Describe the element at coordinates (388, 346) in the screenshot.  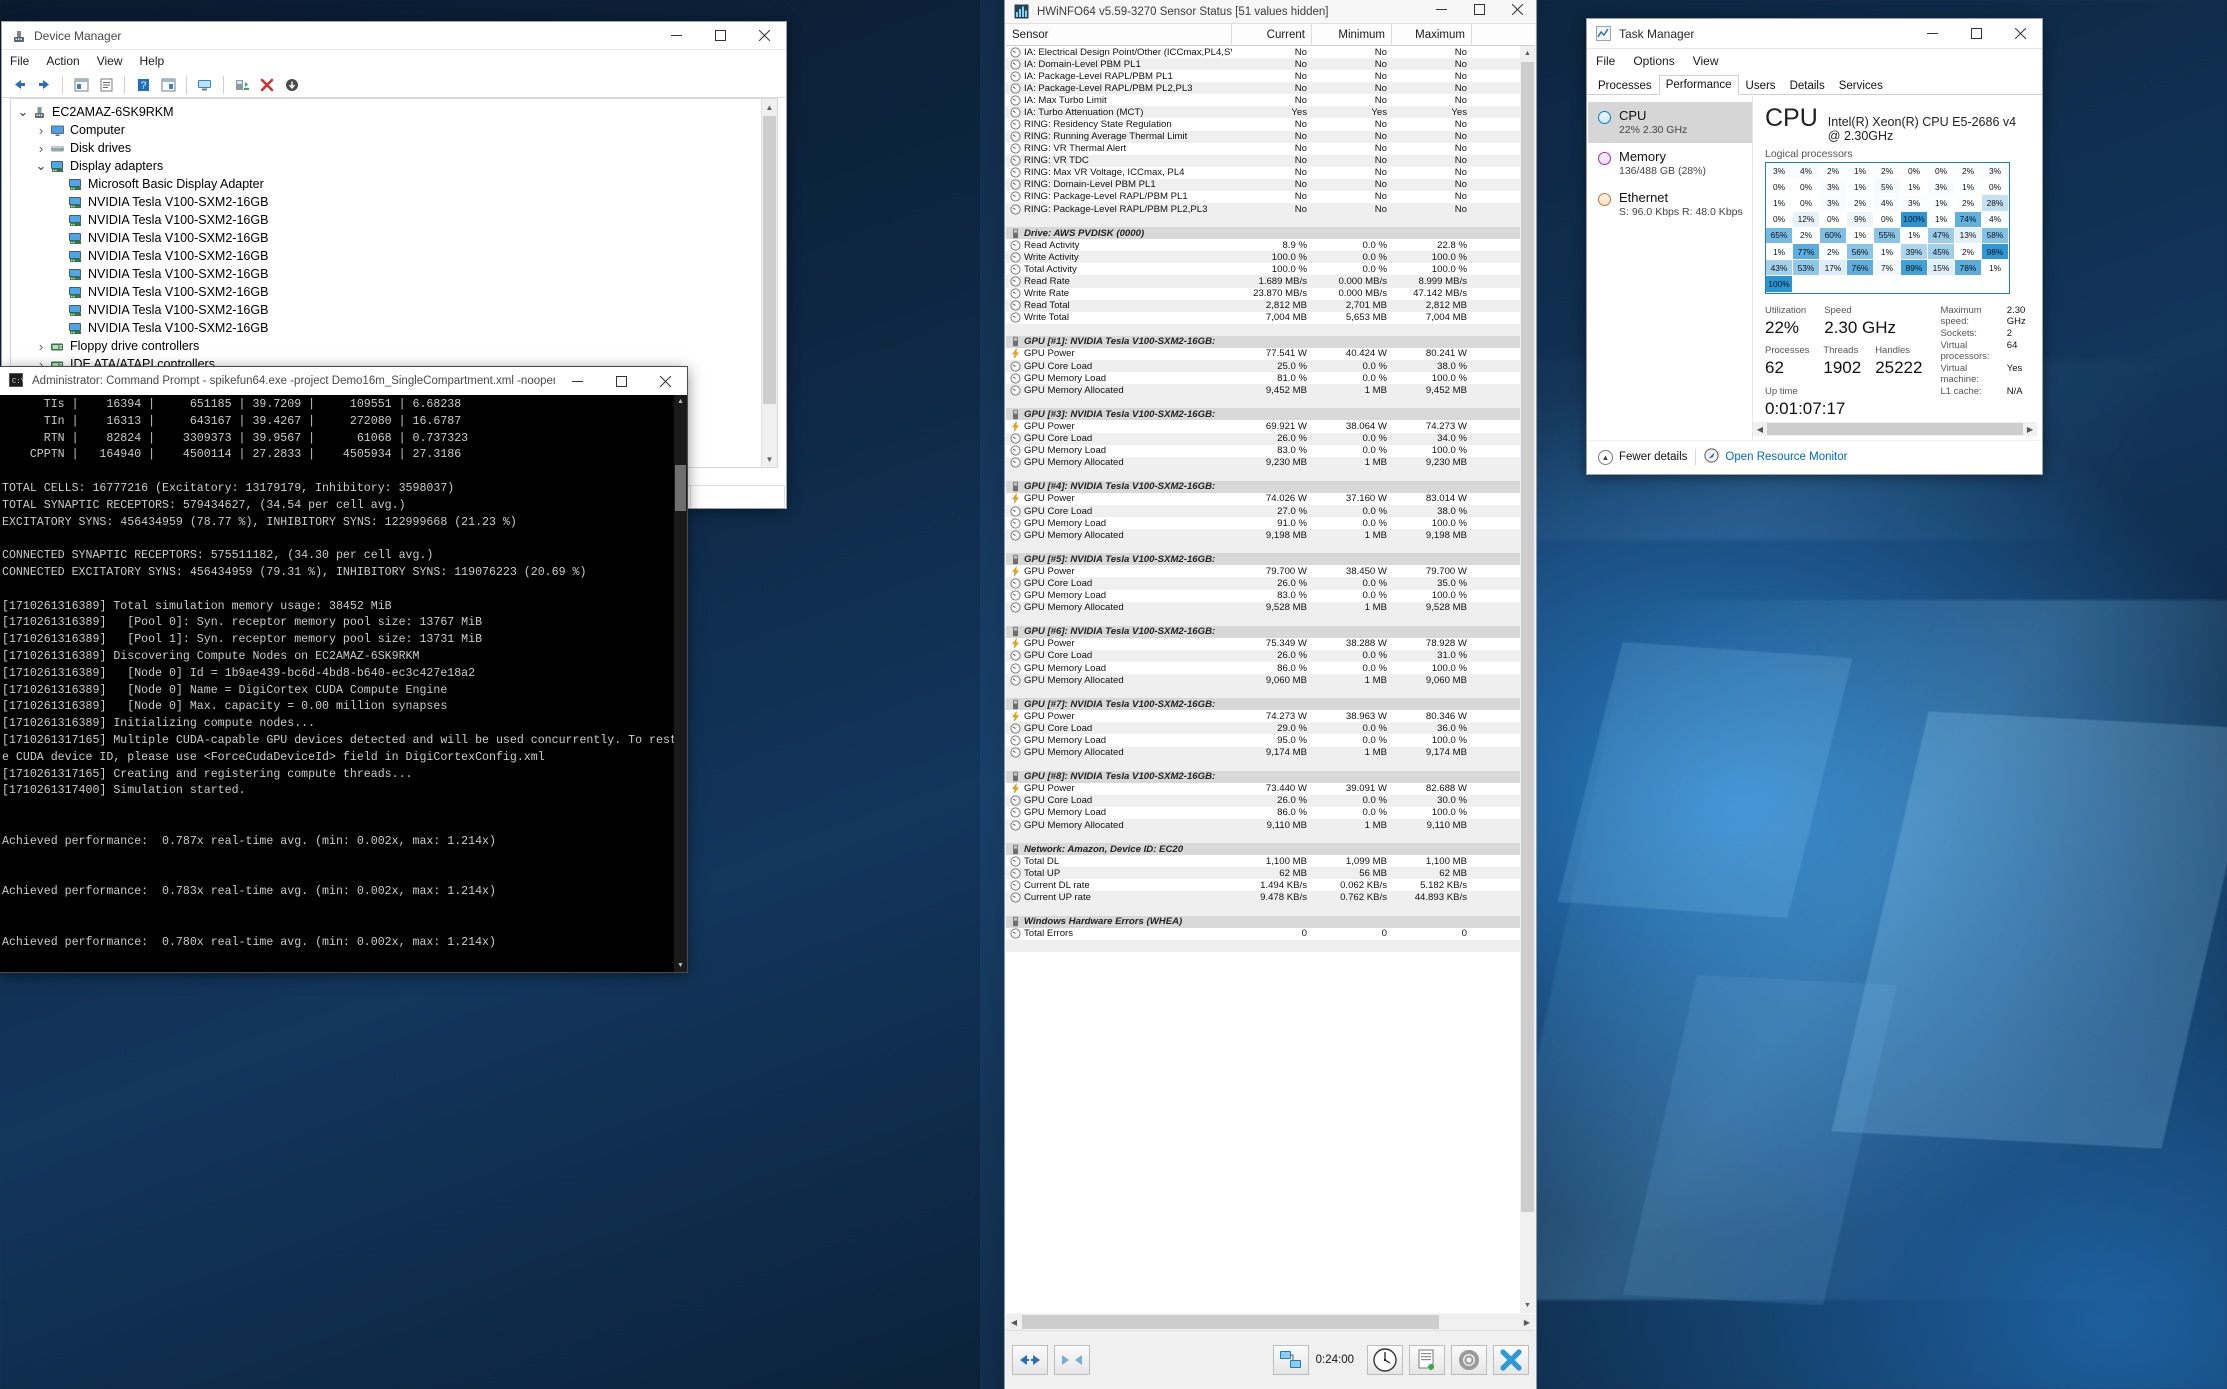
I see `device-tree-item: › Floppy drive controllers` at that location.